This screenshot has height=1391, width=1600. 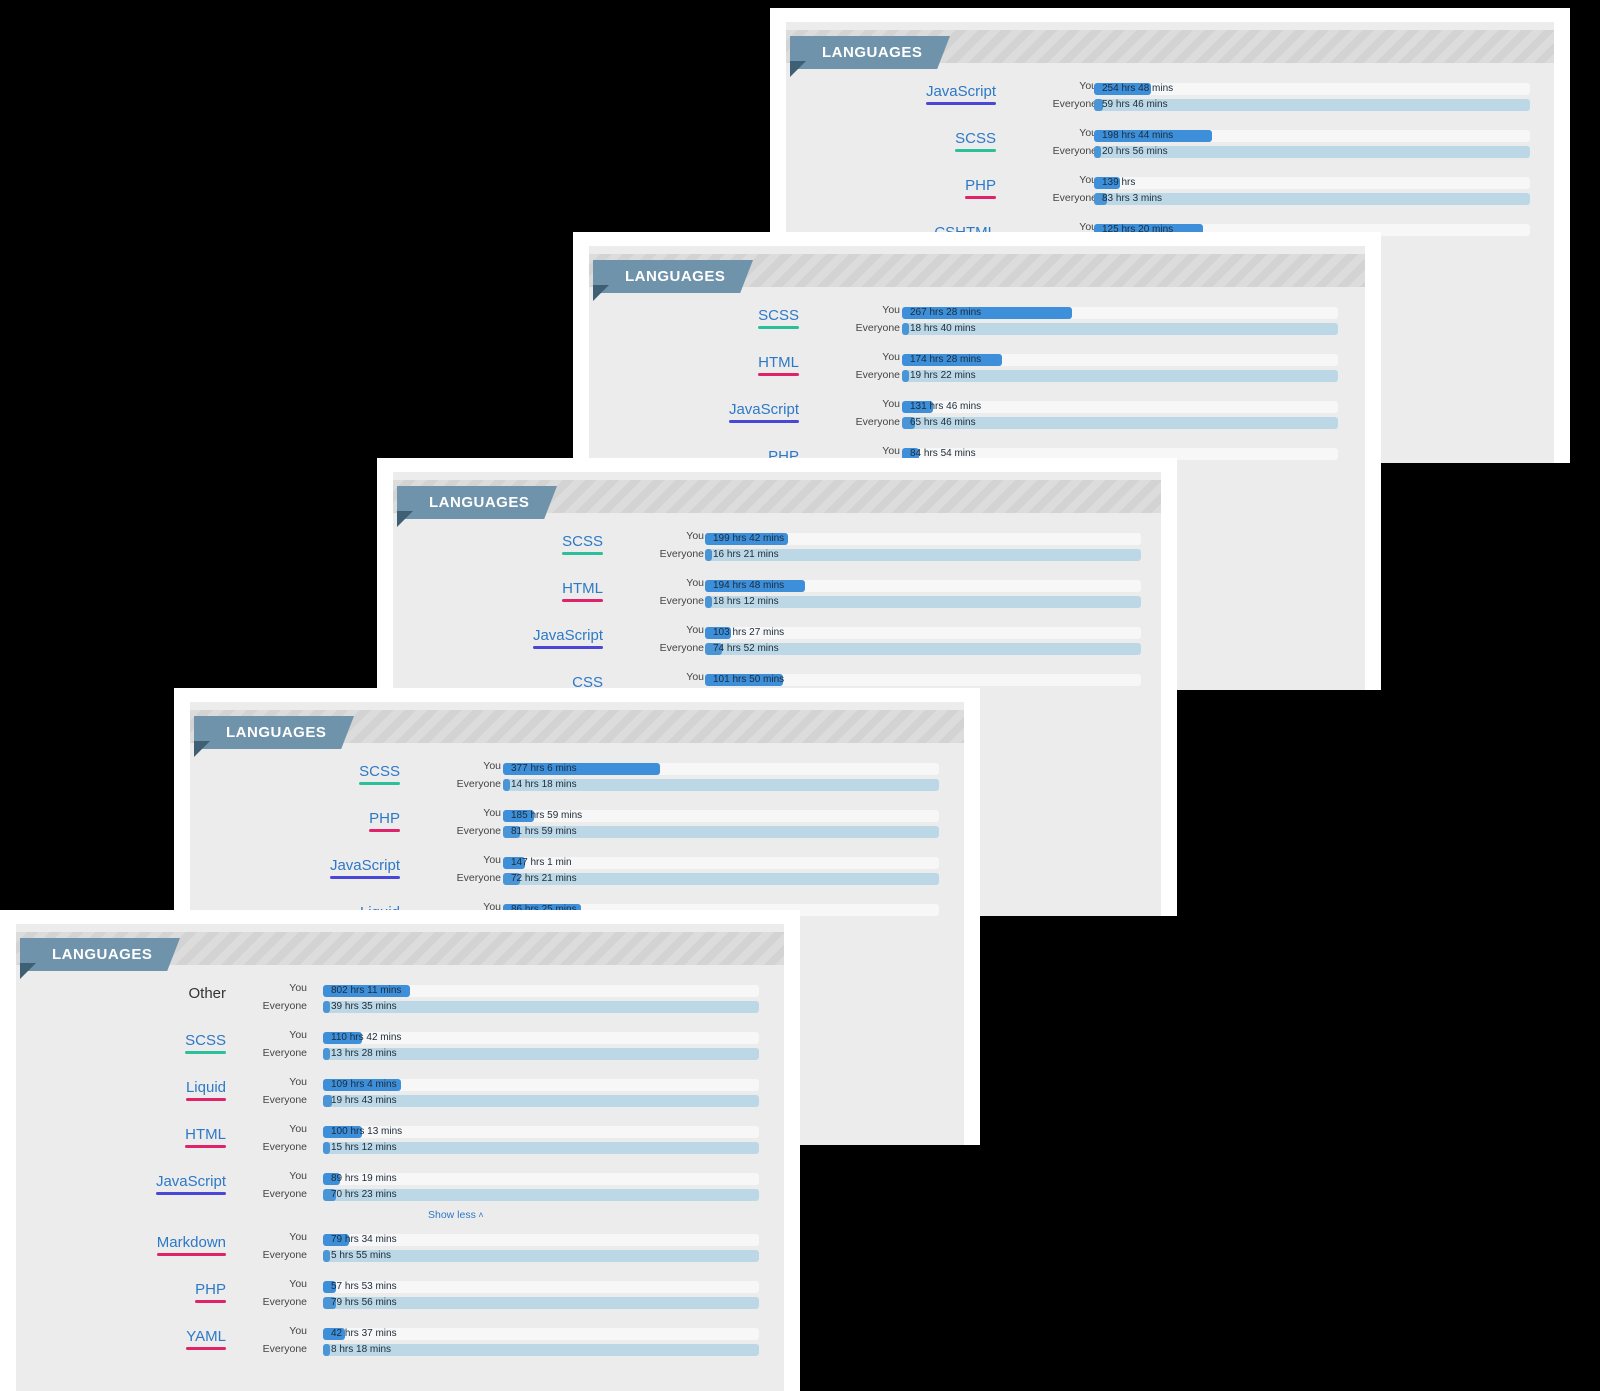 I want to click on you-time: 79 hrs 34 mins, so click(x=364, y=1239).